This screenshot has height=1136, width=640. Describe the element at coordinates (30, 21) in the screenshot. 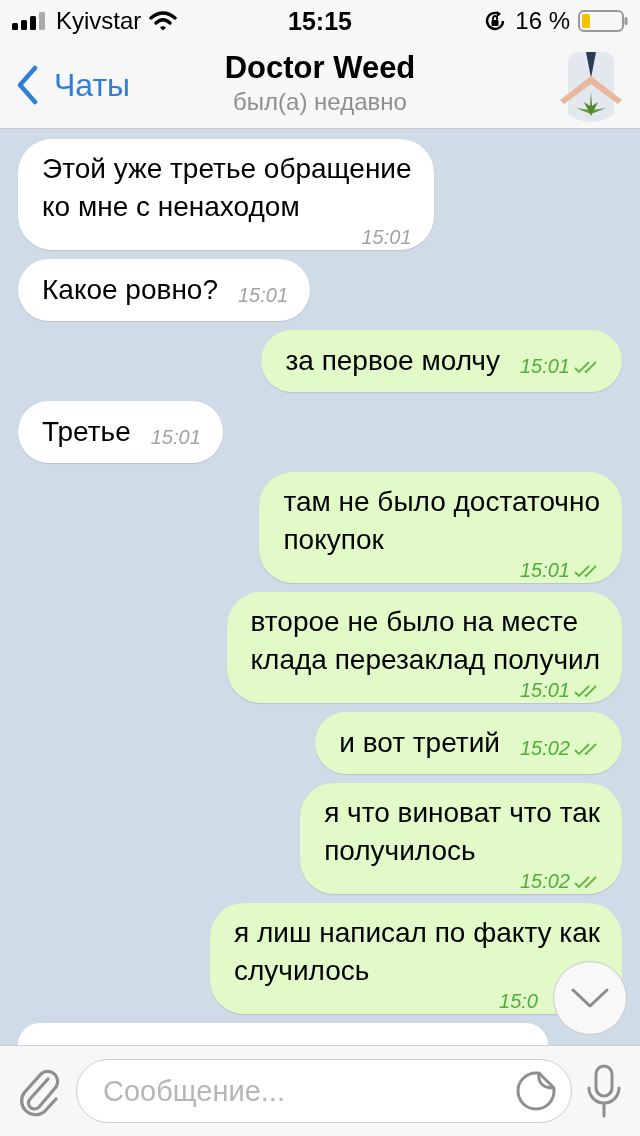

I see `signal-icon` at that location.